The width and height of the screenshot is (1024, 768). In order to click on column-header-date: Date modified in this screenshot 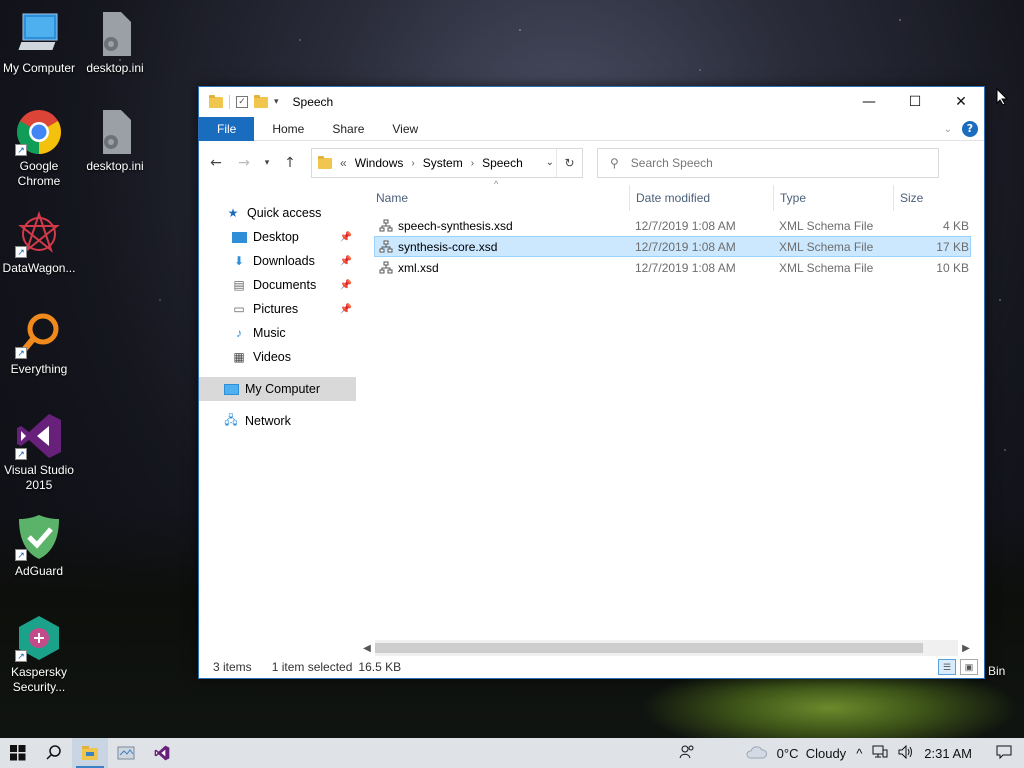, I will do `click(702, 198)`.